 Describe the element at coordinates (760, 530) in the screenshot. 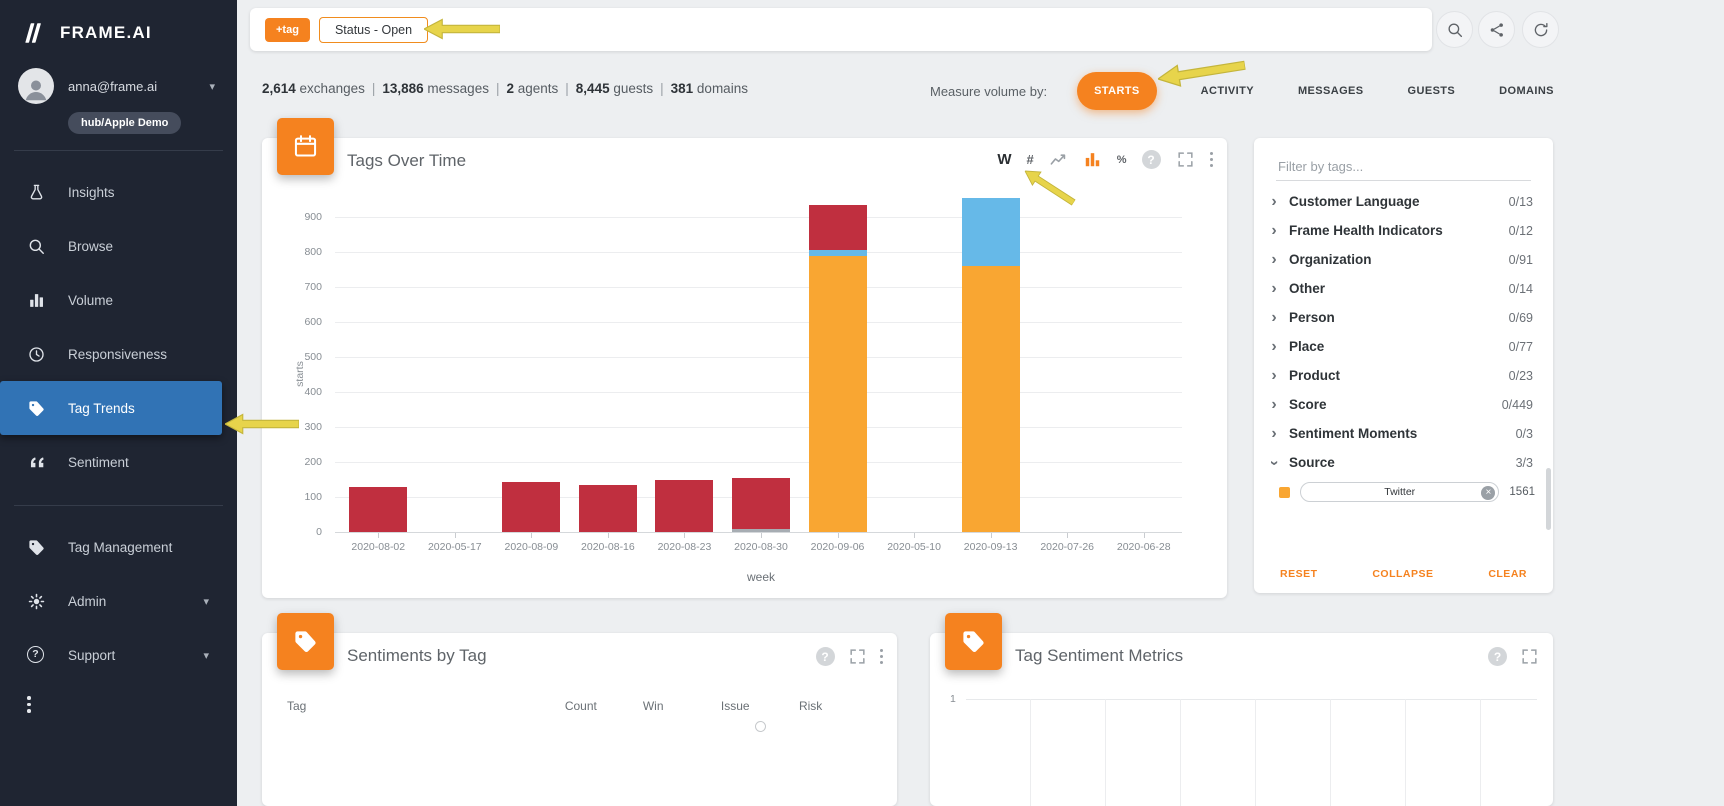

I see `bar-segment-gray` at that location.